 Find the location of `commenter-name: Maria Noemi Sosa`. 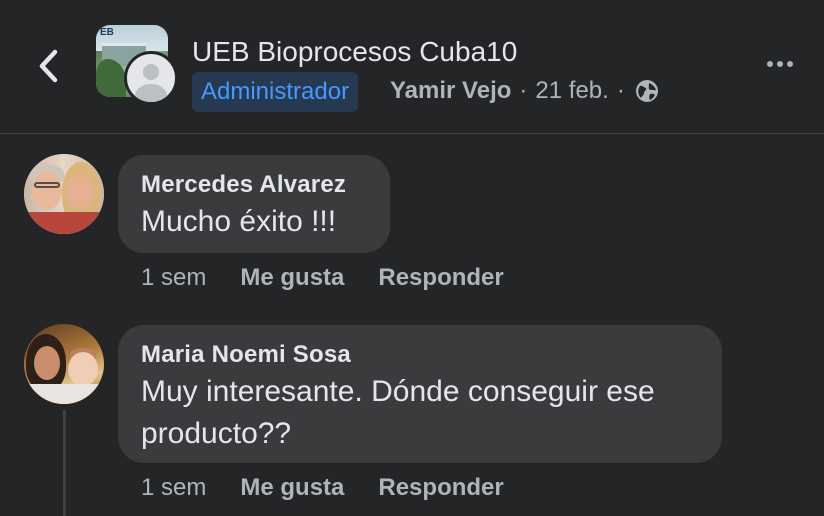

commenter-name: Maria Noemi Sosa is located at coordinates (419, 355).